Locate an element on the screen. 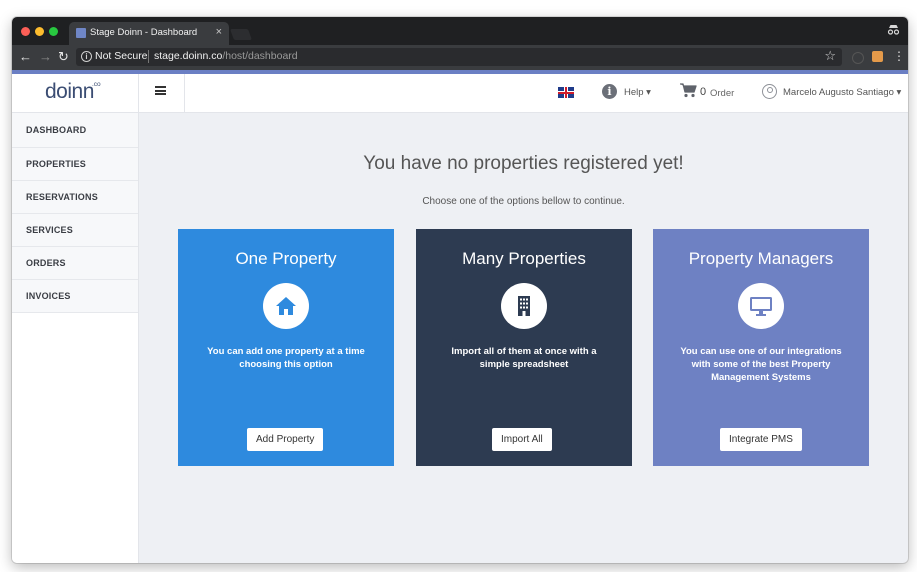 This screenshot has height=572, width=917. home-icon is located at coordinates (286, 306).